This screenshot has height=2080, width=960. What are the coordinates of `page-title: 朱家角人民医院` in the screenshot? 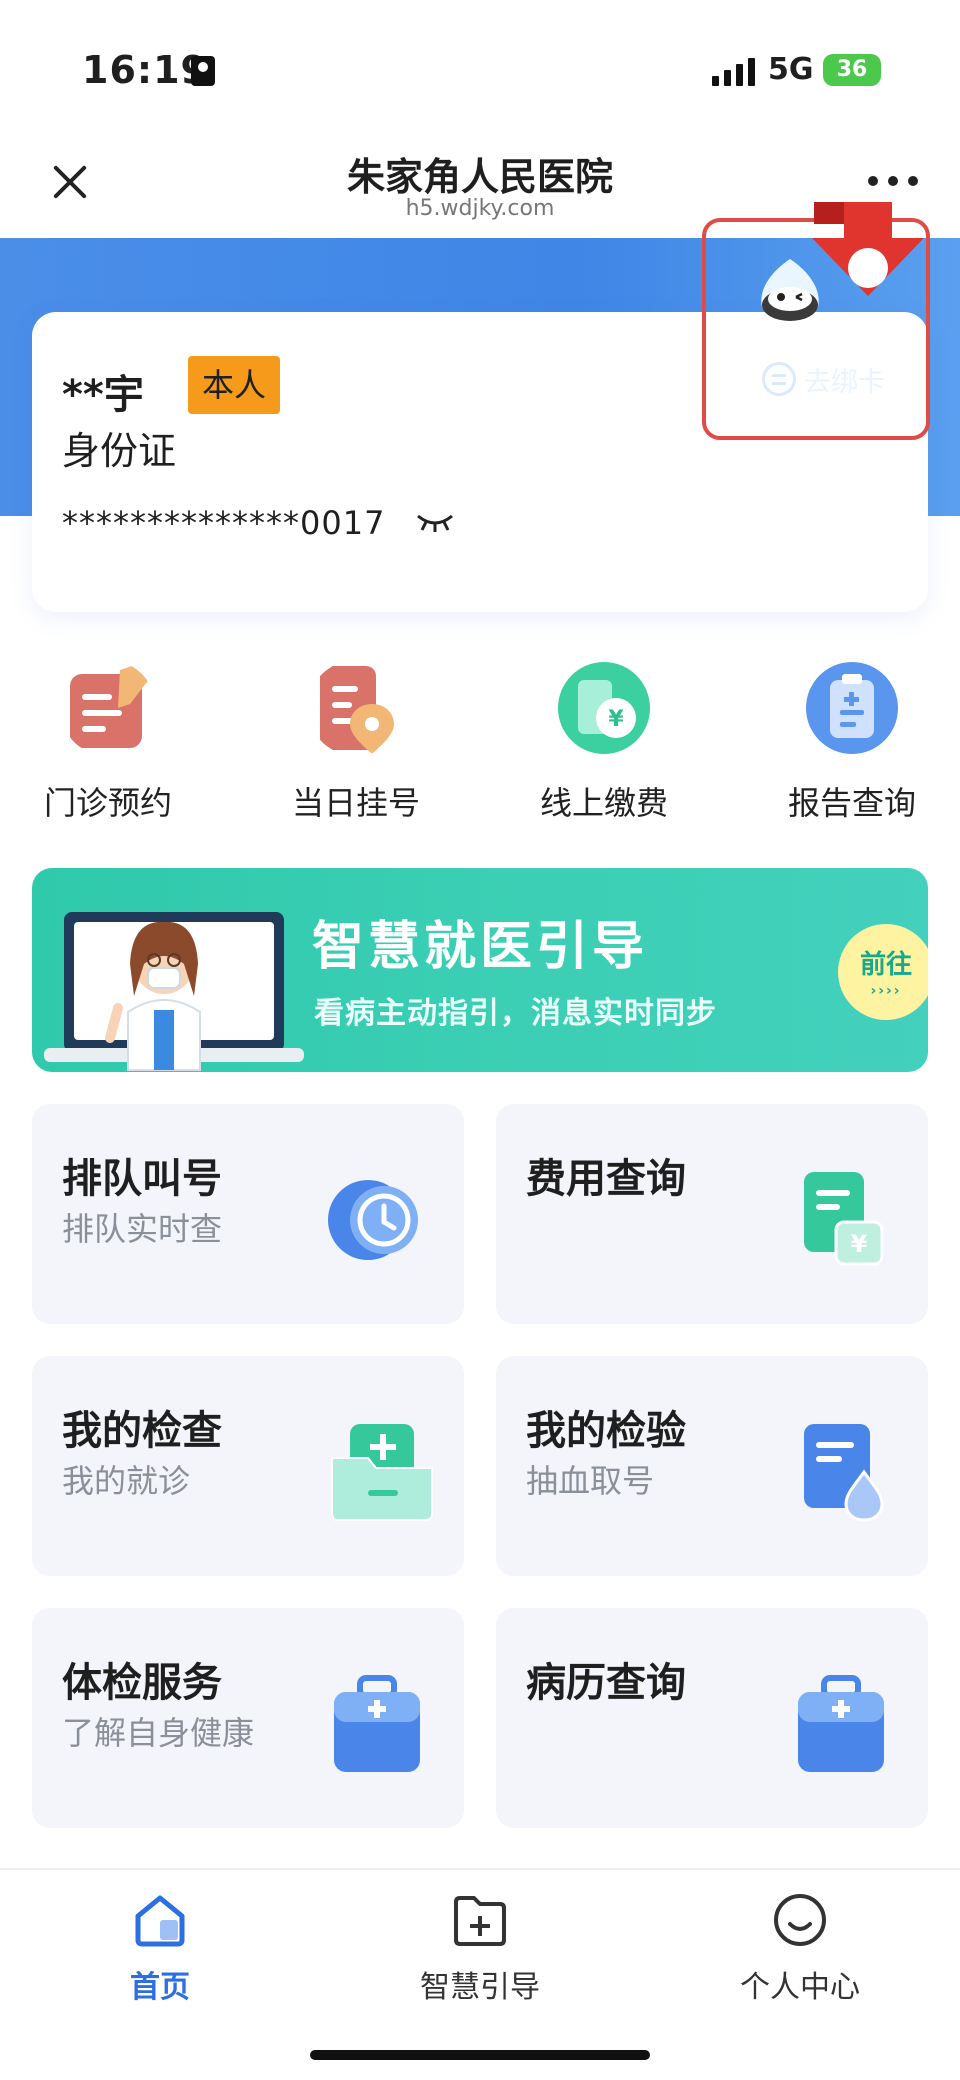 It's located at (479, 177).